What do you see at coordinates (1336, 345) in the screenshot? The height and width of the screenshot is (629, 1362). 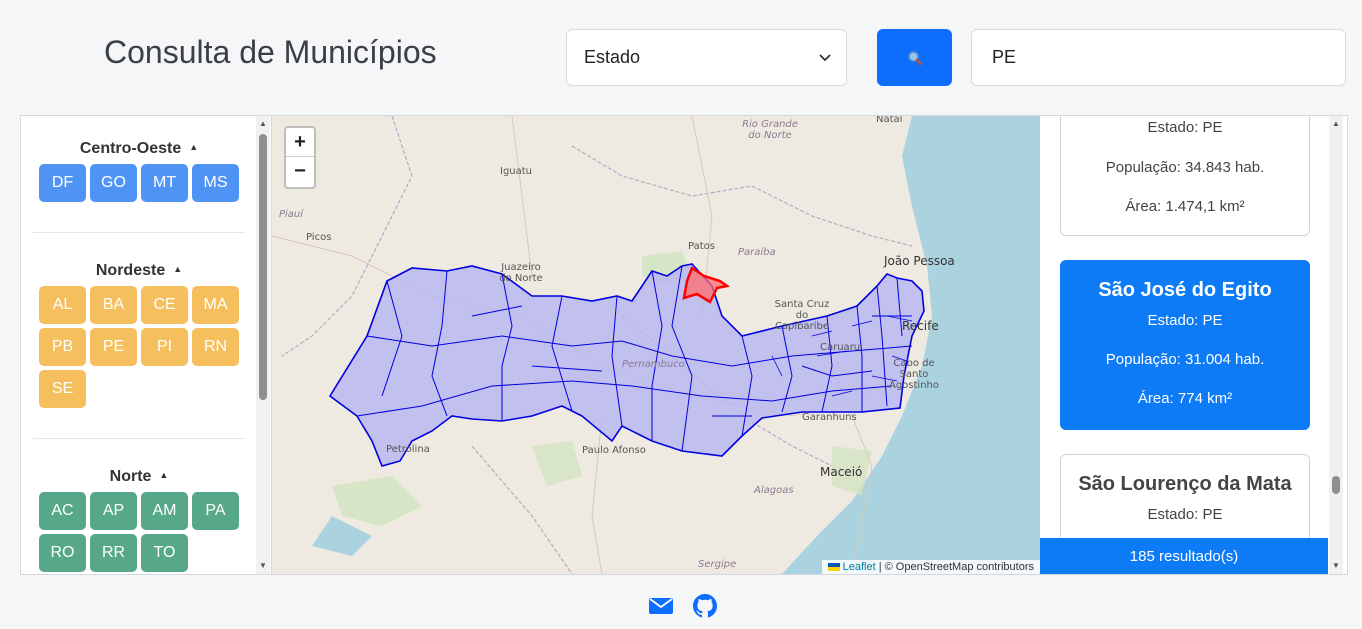 I see `results-scrollbar: ▲ ▼` at bounding box center [1336, 345].